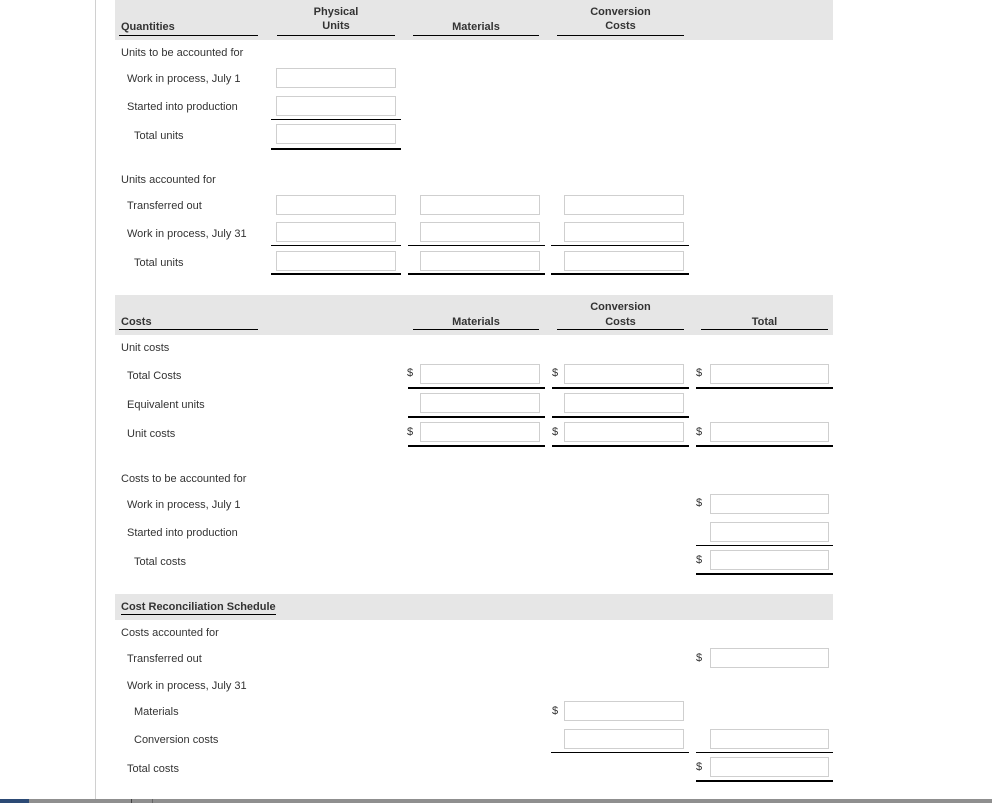 The height and width of the screenshot is (803, 992). What do you see at coordinates (624, 205) in the screenshot?
I see `transferred-out-conversion-input` at bounding box center [624, 205].